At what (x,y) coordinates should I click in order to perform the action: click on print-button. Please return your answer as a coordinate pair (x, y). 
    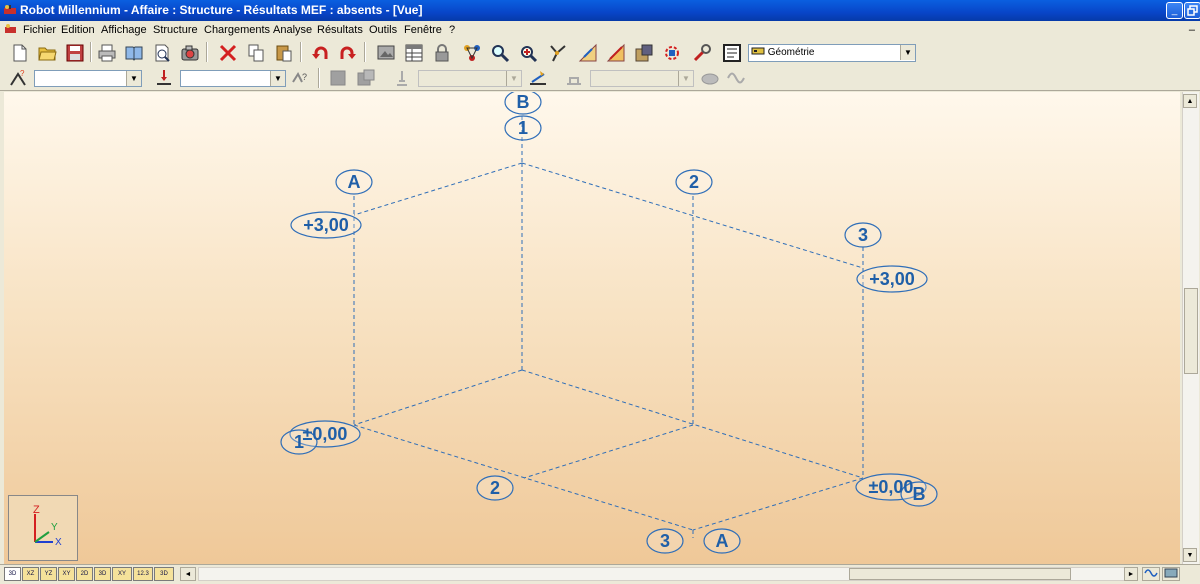
    Looking at the image, I should click on (107, 53).